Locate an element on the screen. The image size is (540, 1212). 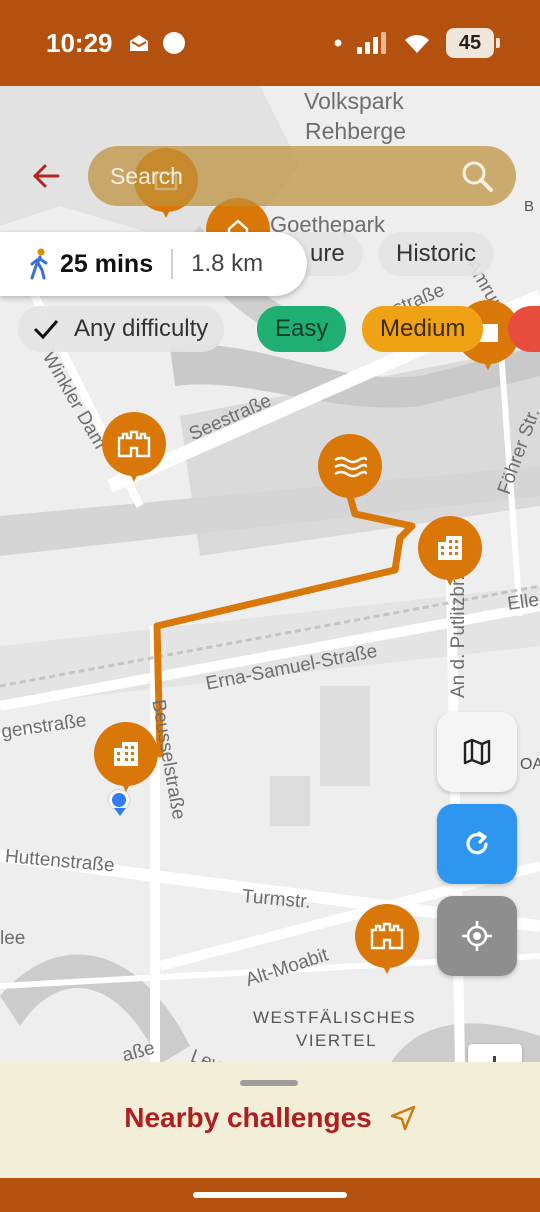
map-layers-button is located at coordinates (477, 752).